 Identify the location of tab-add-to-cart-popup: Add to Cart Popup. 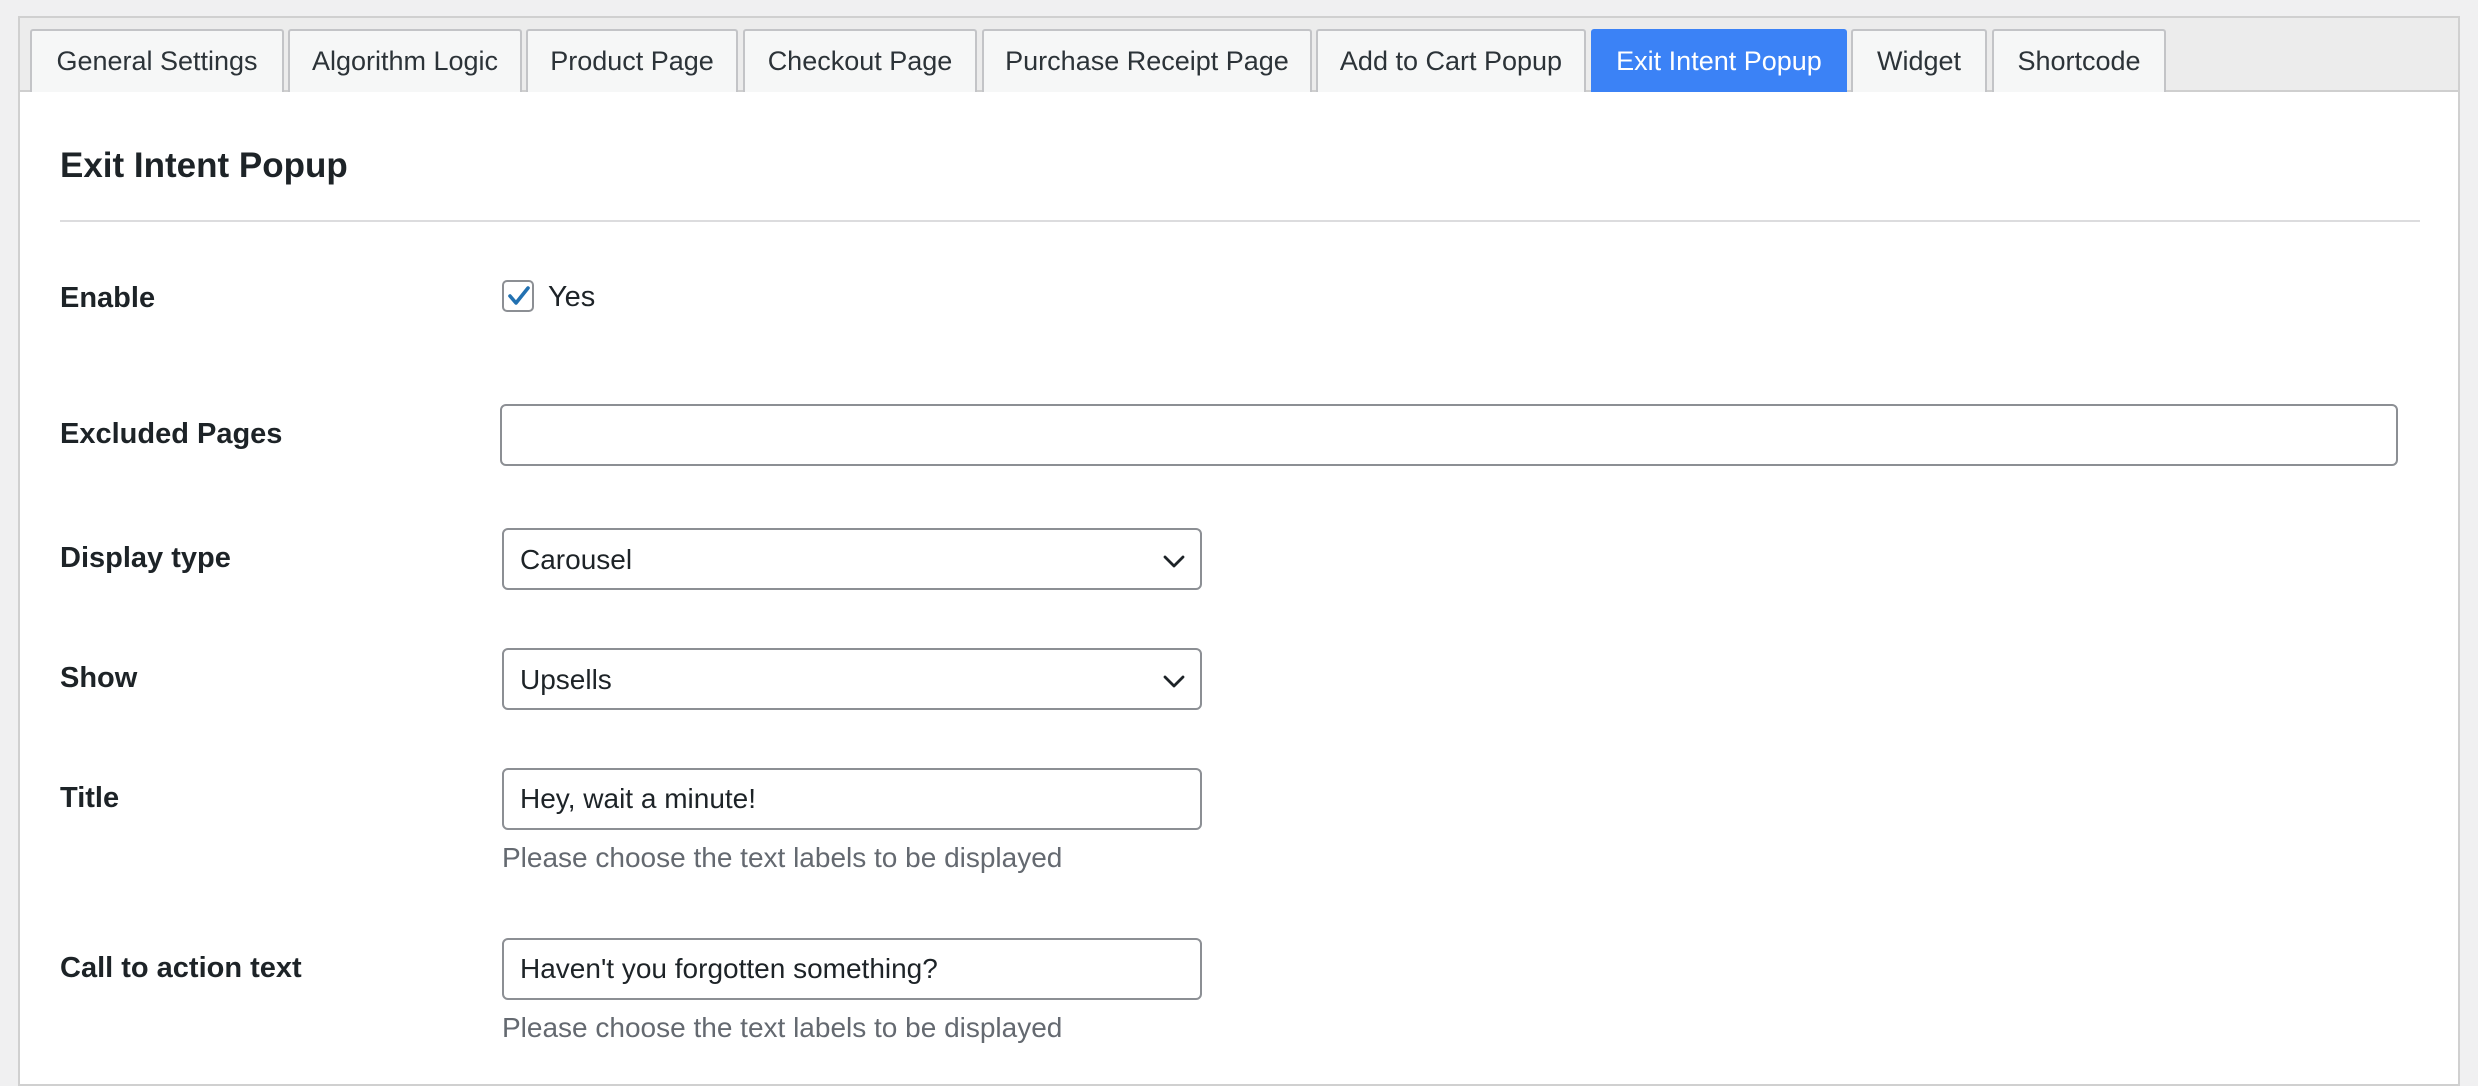
(1451, 60).